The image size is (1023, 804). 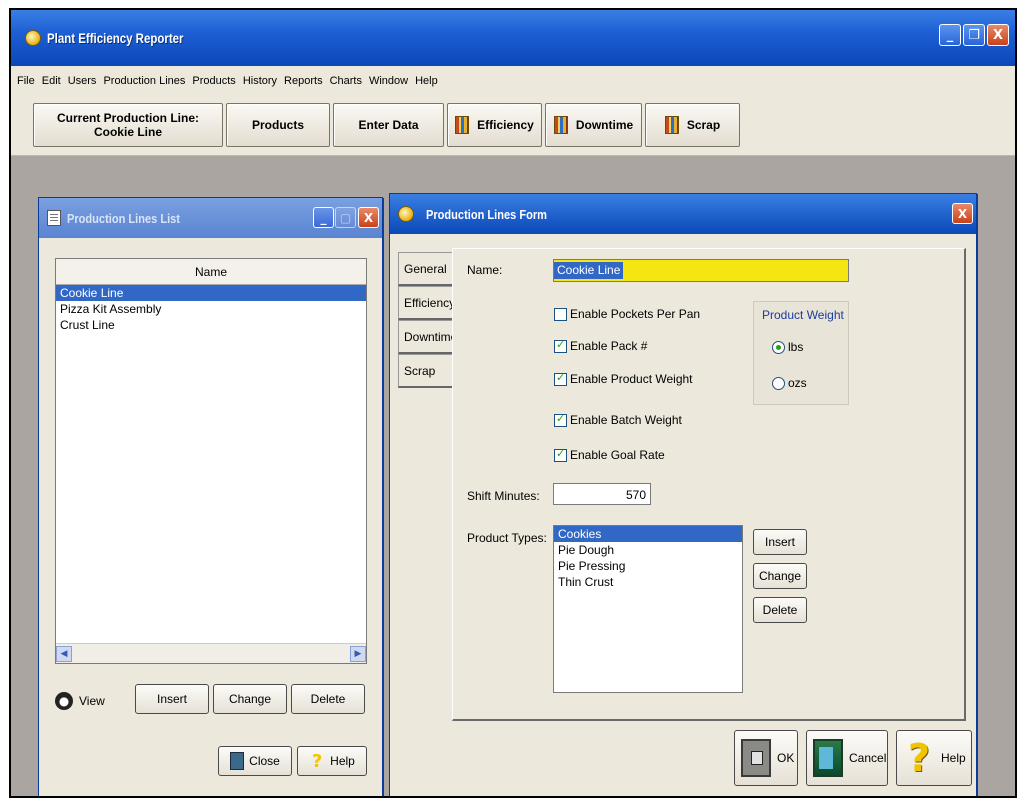 What do you see at coordinates (211, 309) in the screenshot?
I see `list-item: Pizza Kit Assembly` at bounding box center [211, 309].